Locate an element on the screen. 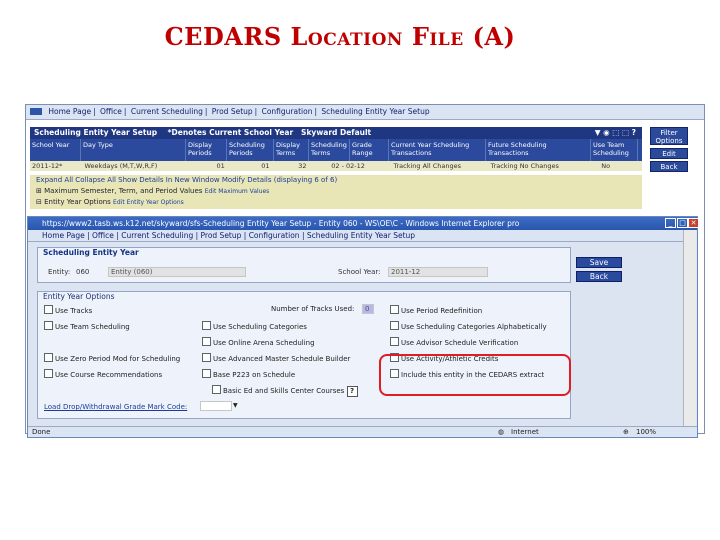 This screenshot has width=720, height=540. option-basic-ed-skills: Basic Ed and Skills Center Courses ? is located at coordinates (285, 391).